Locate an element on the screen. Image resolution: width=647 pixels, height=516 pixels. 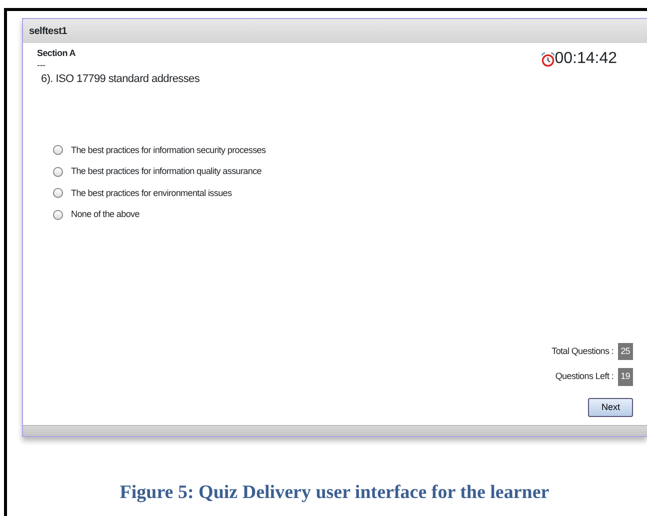
question-text: 6). ISO 17799 standard addresses is located at coordinates (121, 79).